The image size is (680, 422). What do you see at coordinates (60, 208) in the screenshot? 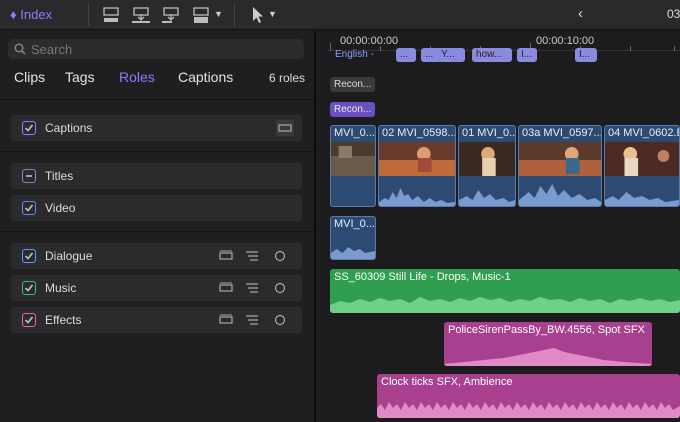
I see `role-label: Video` at bounding box center [60, 208].